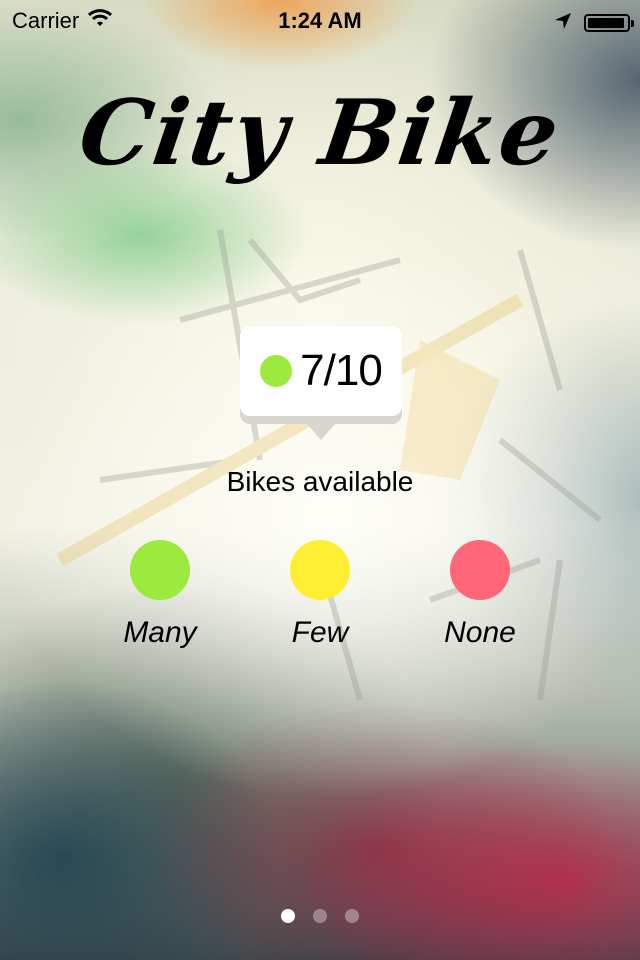 The height and width of the screenshot is (960, 640). Describe the element at coordinates (160, 570) in the screenshot. I see `legend-dot-many` at that location.